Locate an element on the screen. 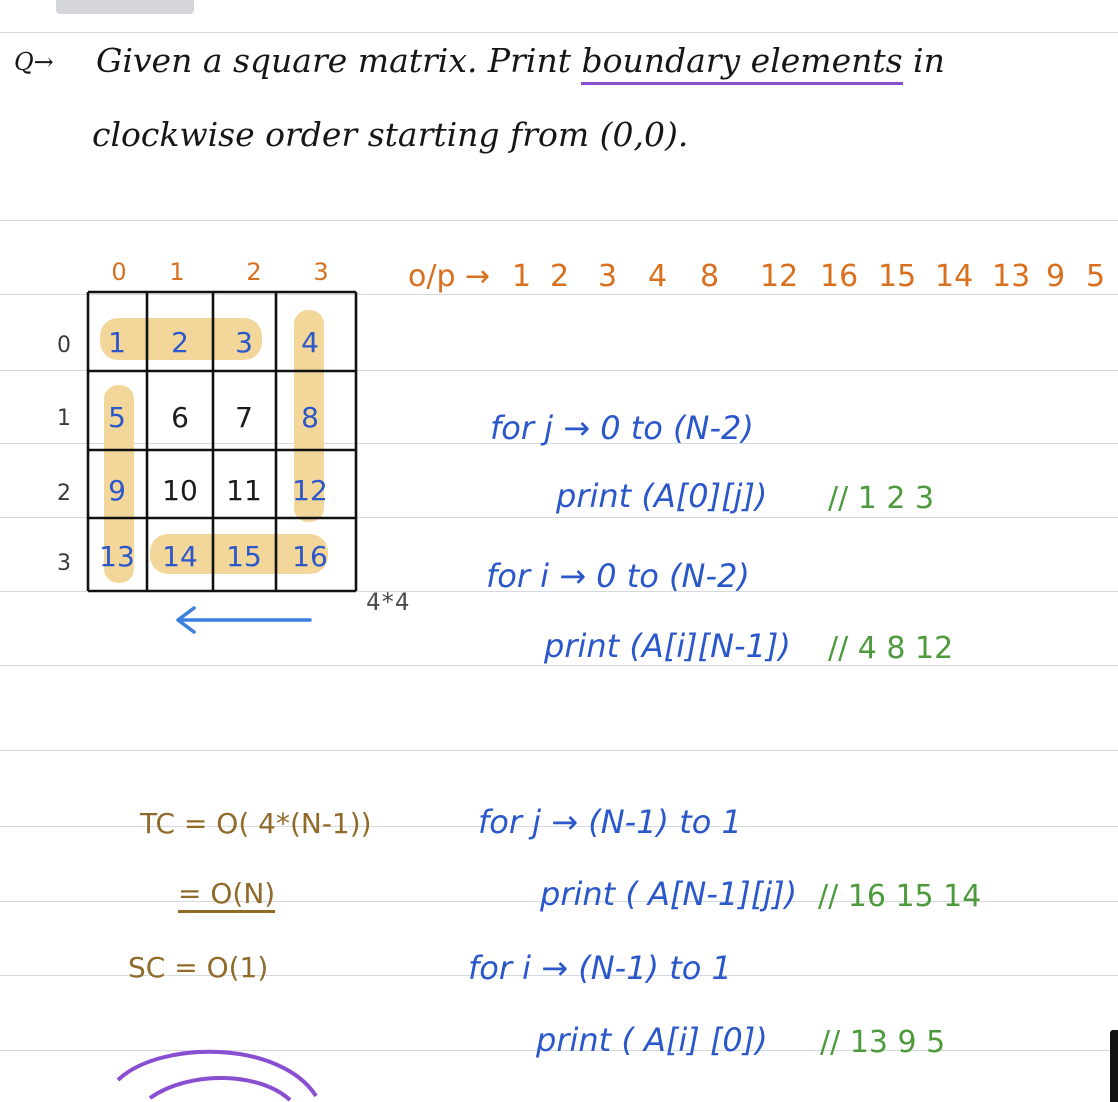  matrix-cell-value: 9 is located at coordinates (117, 490).